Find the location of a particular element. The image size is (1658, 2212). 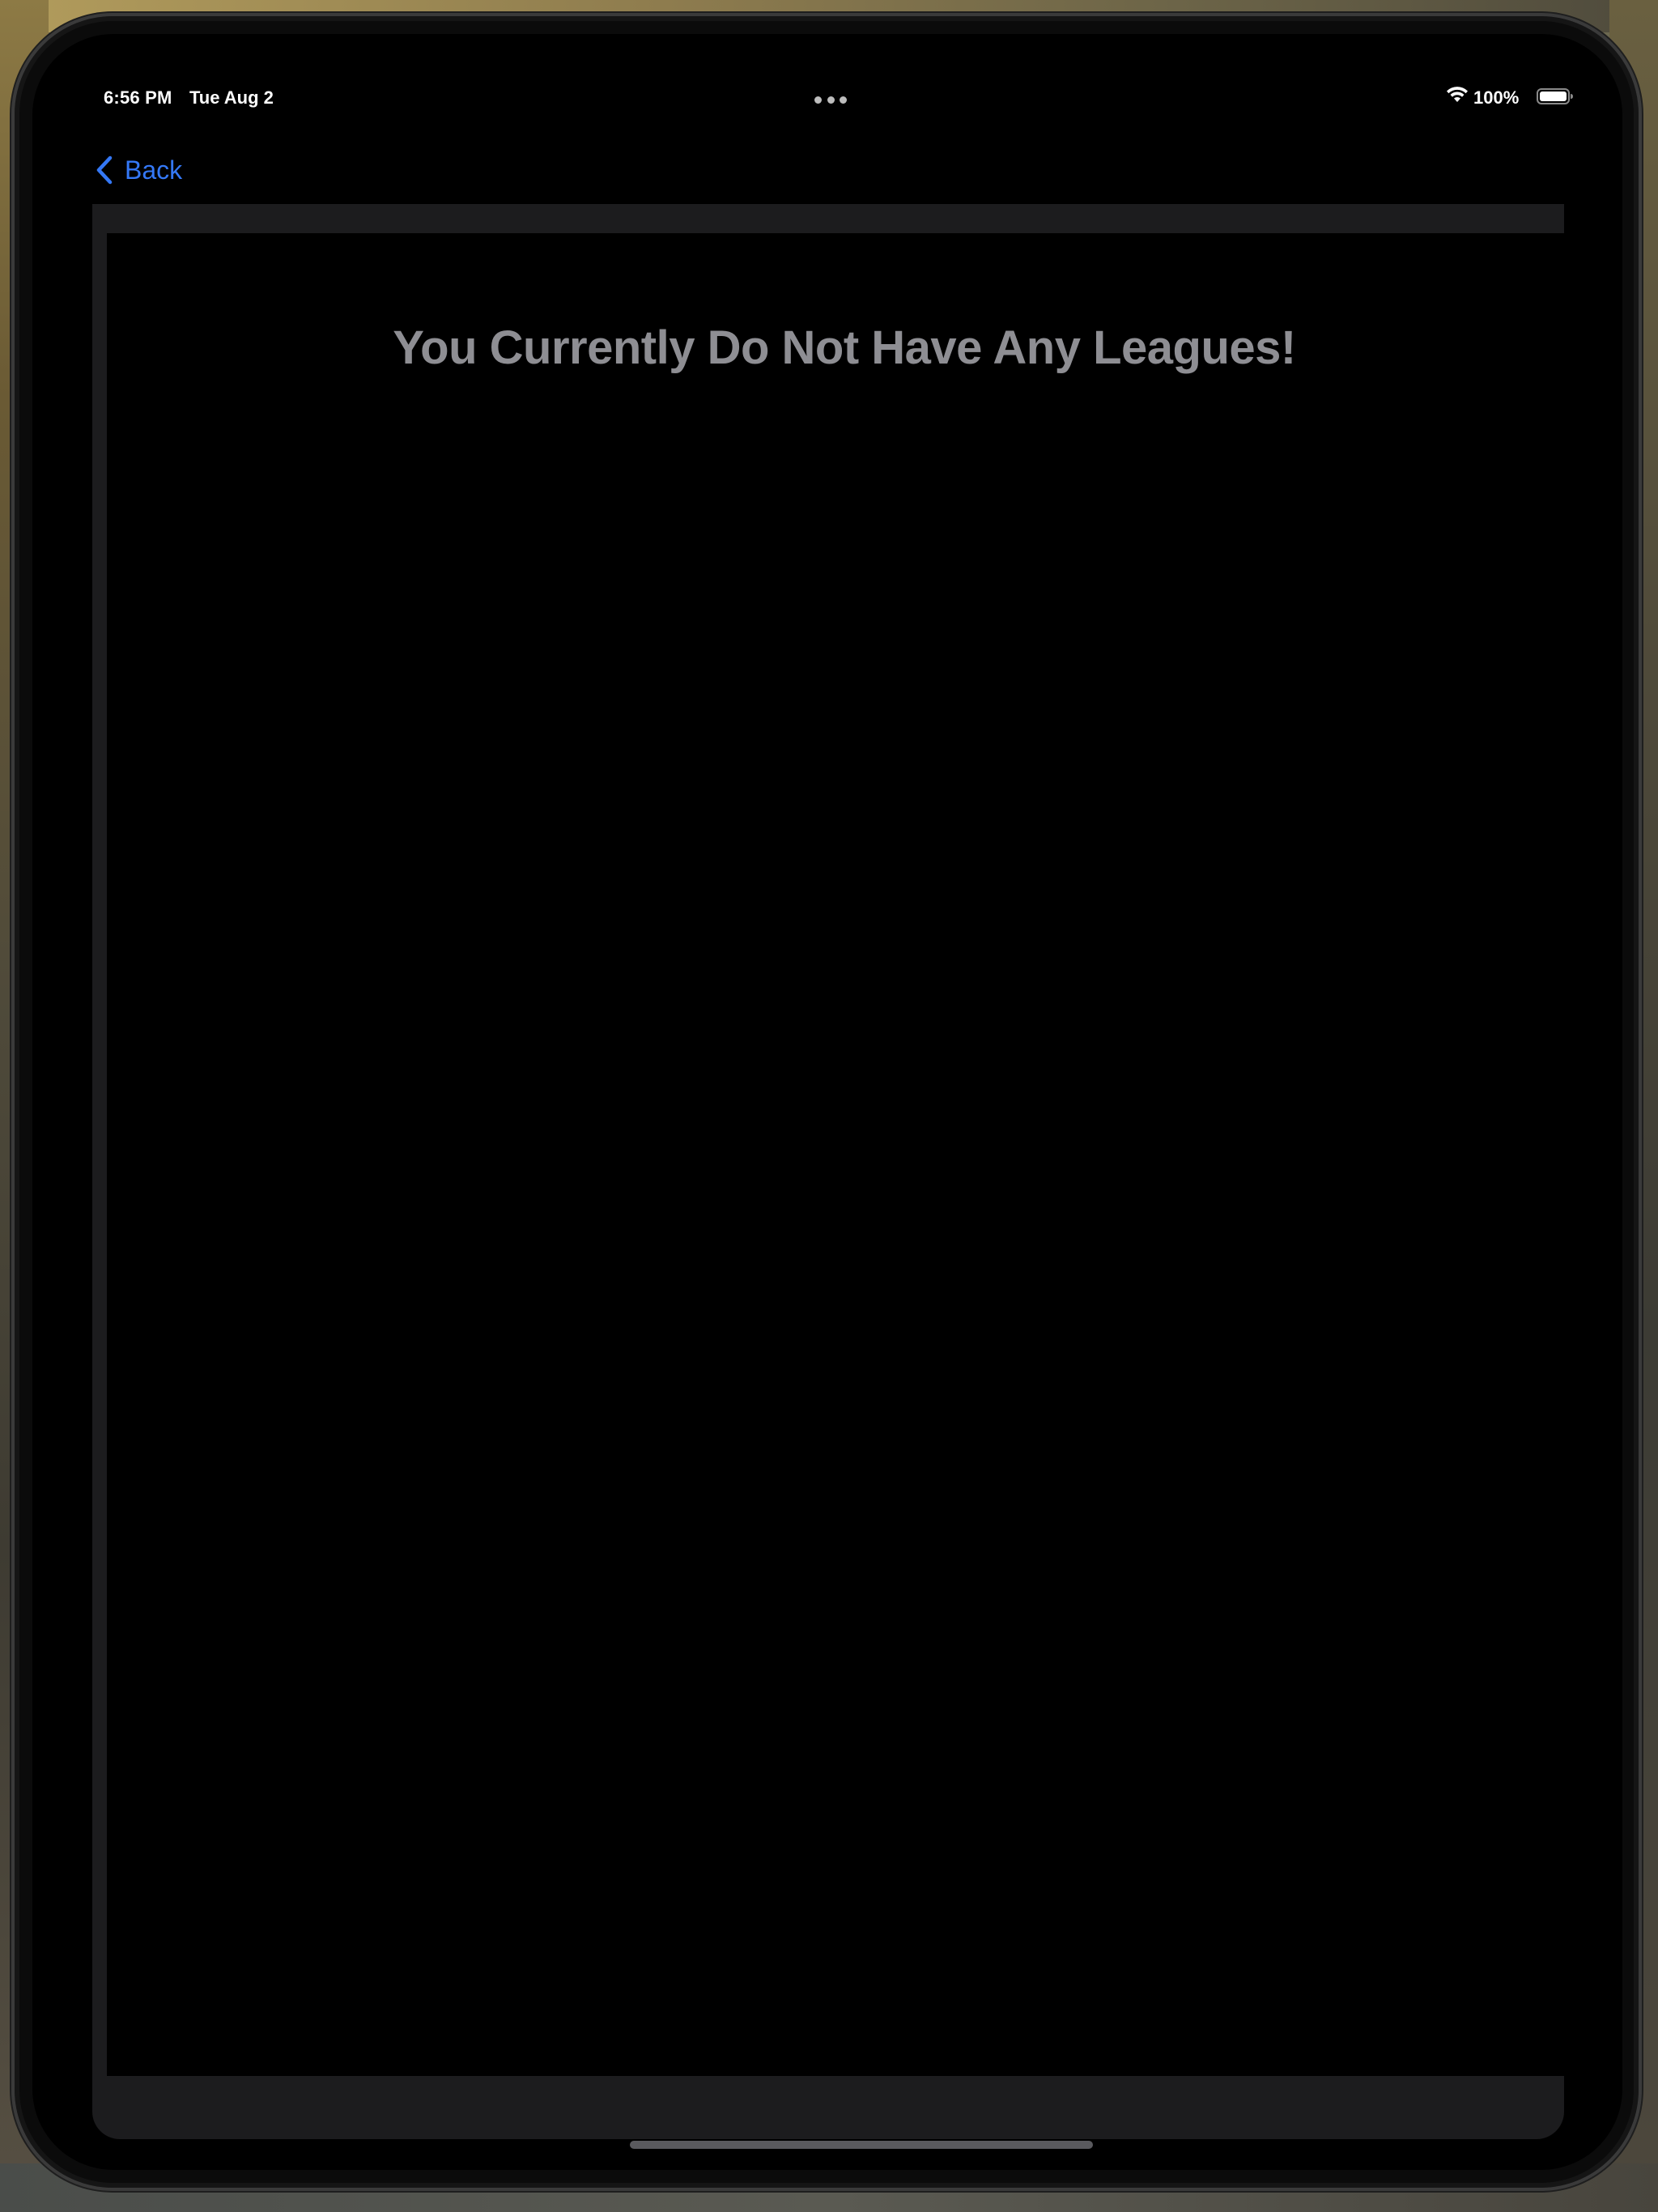

multitasking-menu-icon is located at coordinates (830, 100).